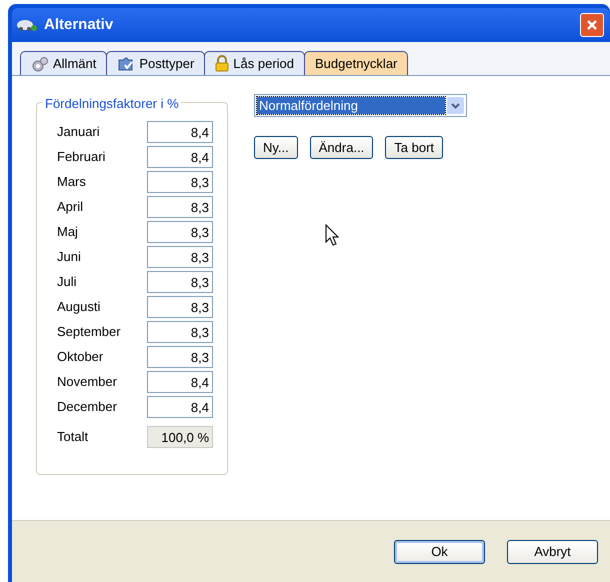 The height and width of the screenshot is (582, 610). What do you see at coordinates (414, 147) in the screenshot?
I see `action-button: Ta bort` at bounding box center [414, 147].